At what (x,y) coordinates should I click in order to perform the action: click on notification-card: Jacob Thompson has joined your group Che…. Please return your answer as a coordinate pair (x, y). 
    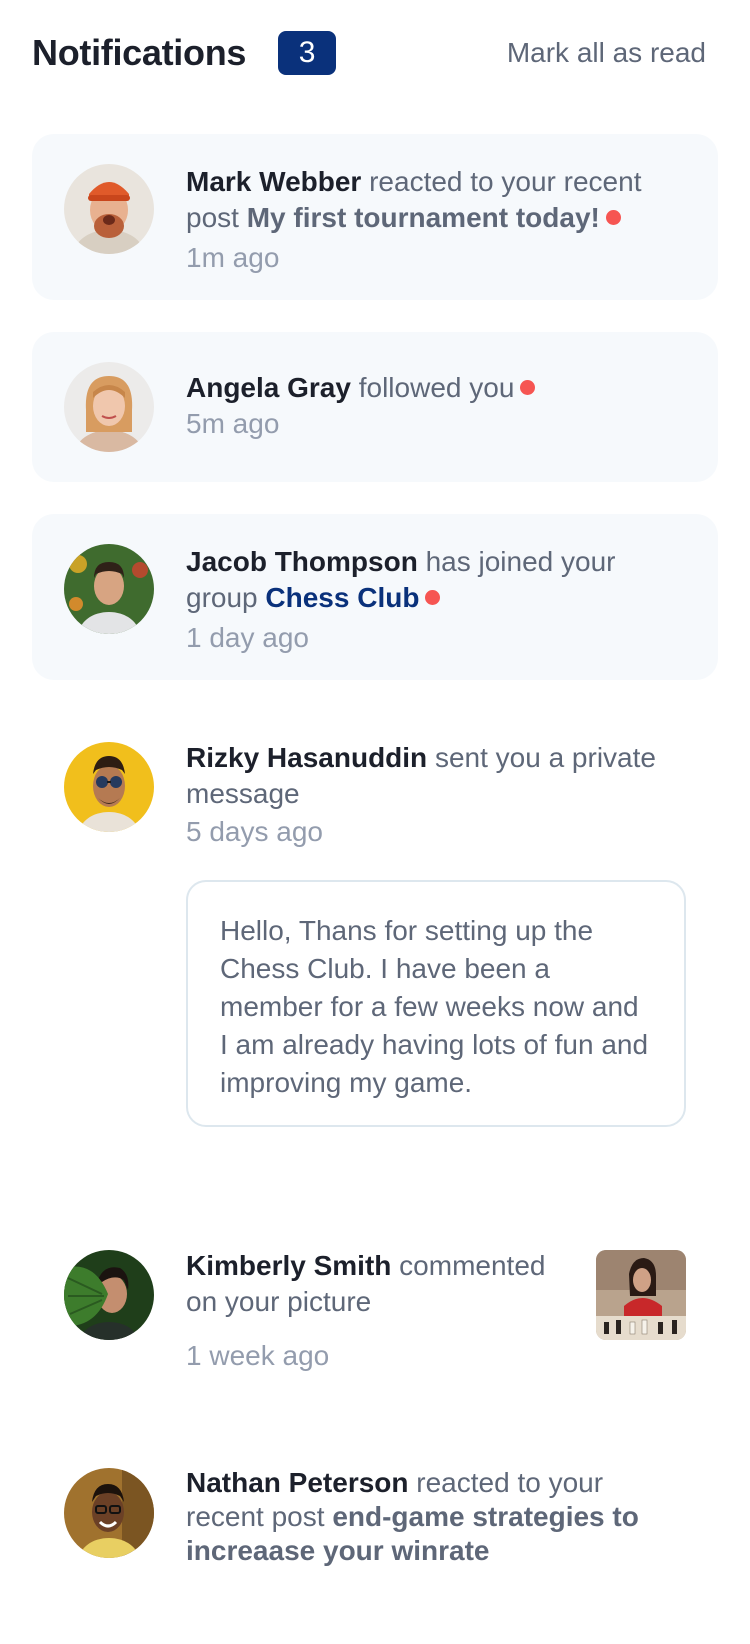
    Looking at the image, I should click on (375, 597).